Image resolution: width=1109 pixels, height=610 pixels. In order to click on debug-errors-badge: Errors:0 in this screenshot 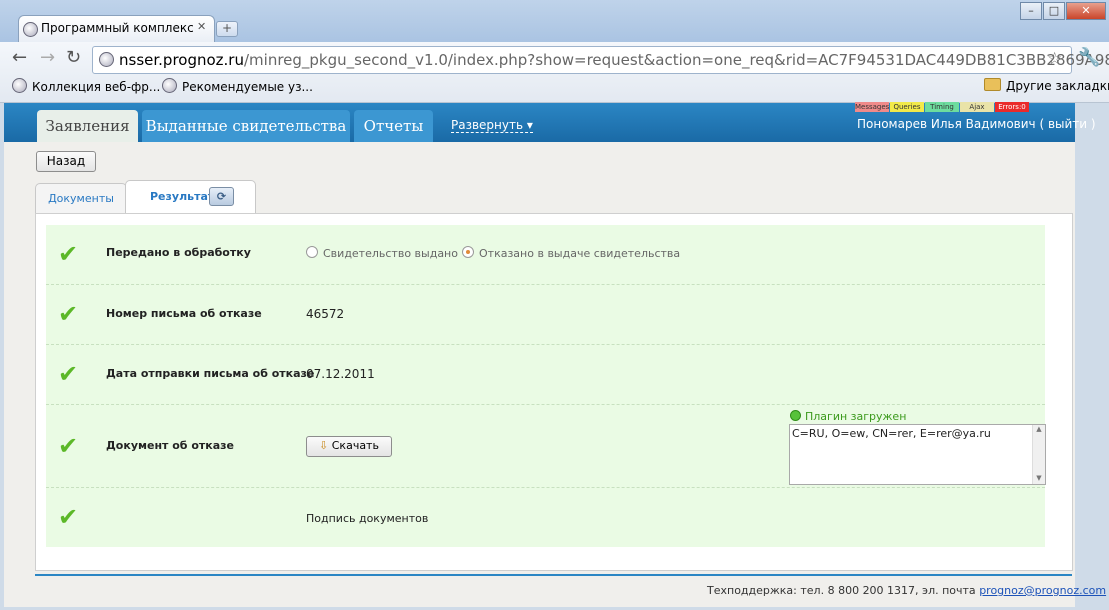, I will do `click(1012, 107)`.